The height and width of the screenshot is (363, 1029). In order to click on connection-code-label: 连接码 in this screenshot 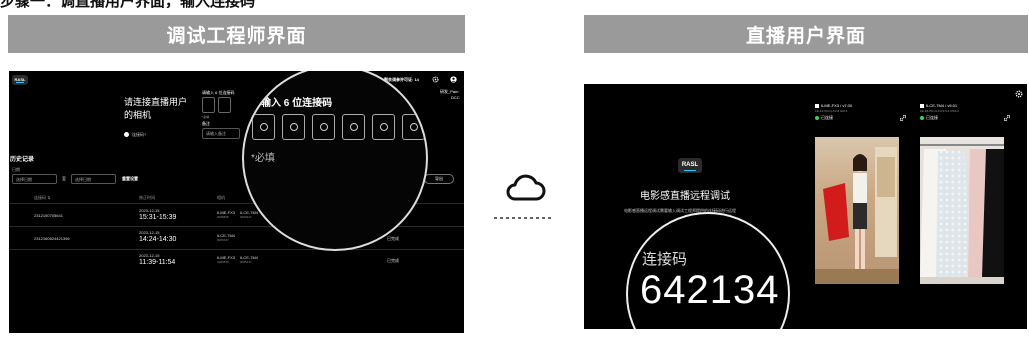, I will do `click(665, 259)`.